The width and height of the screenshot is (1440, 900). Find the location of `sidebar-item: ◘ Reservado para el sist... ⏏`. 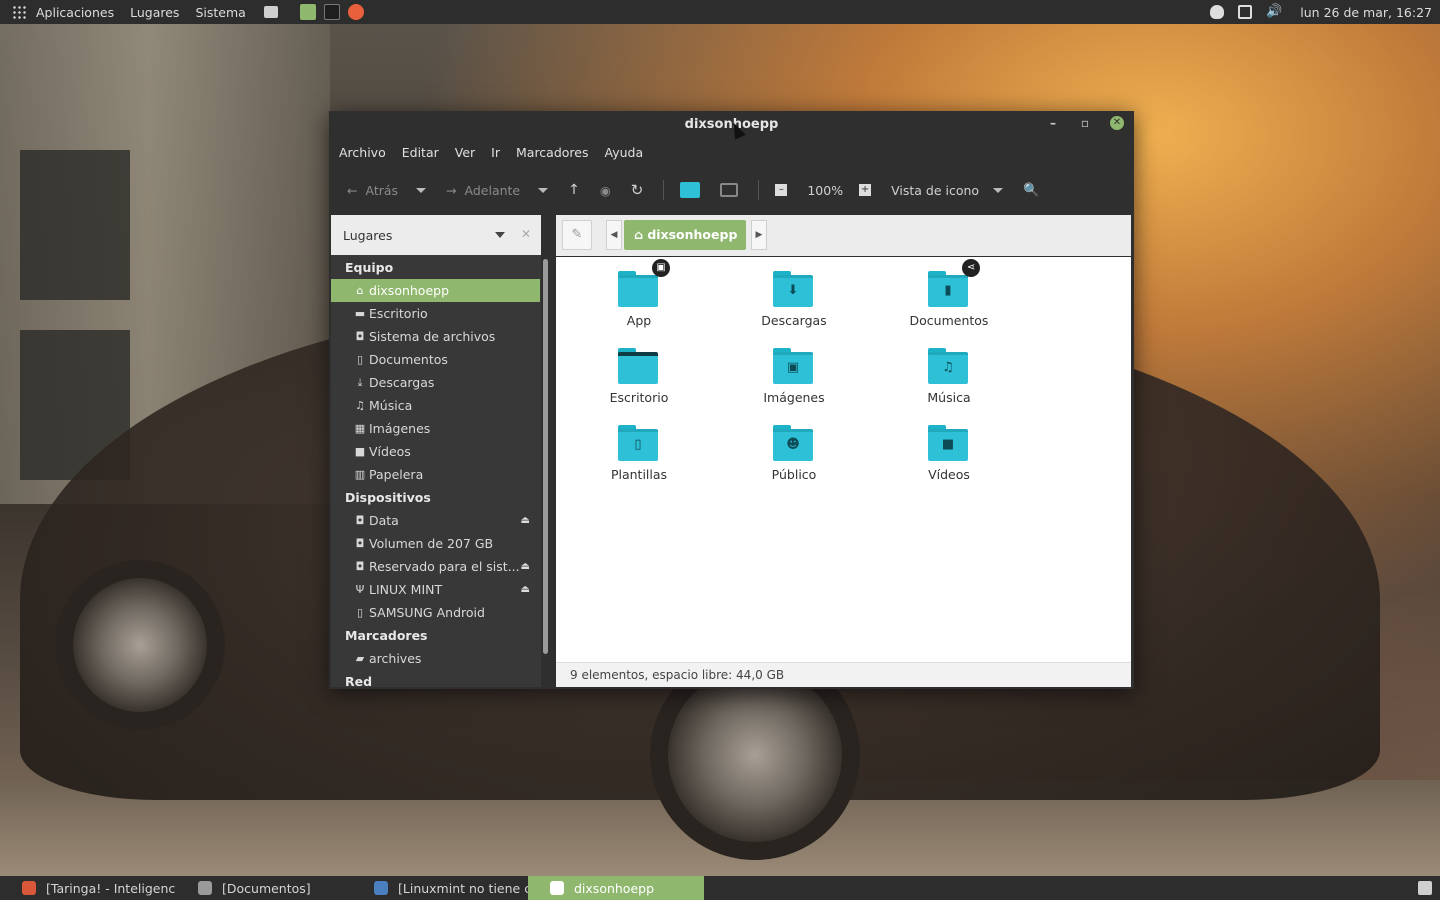

sidebar-item: ◘ Reservado para el sist... ⏏ is located at coordinates (435, 566).